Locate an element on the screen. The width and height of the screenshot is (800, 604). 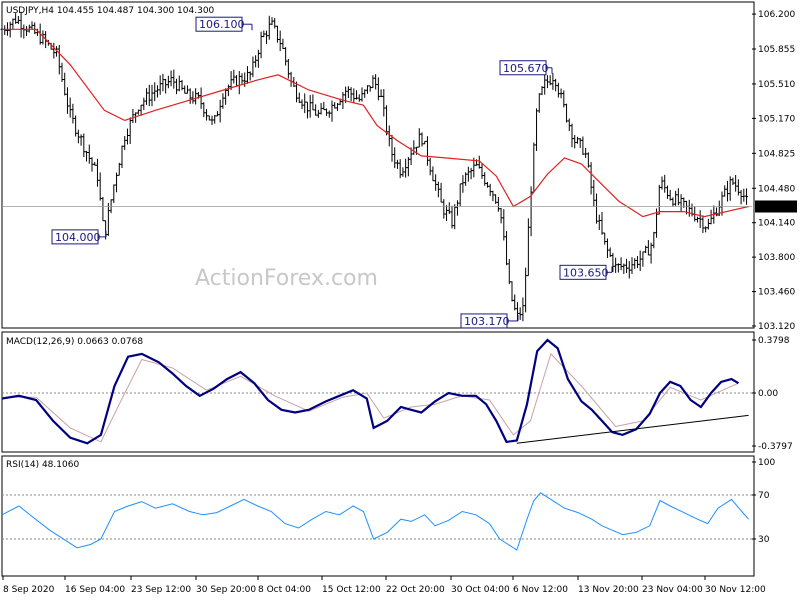
annotation-label: 104.000 is located at coordinates (78, 237).